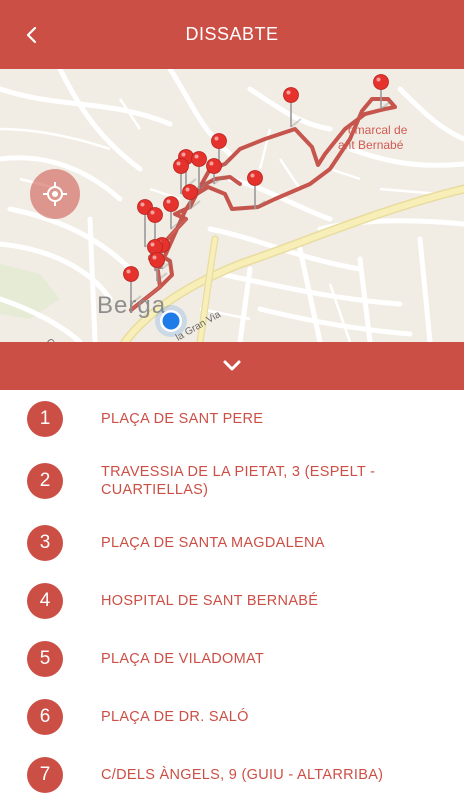 The image size is (464, 800). I want to click on stop-item: 5 PLAÇA DE VILADOMAT, so click(232, 659).